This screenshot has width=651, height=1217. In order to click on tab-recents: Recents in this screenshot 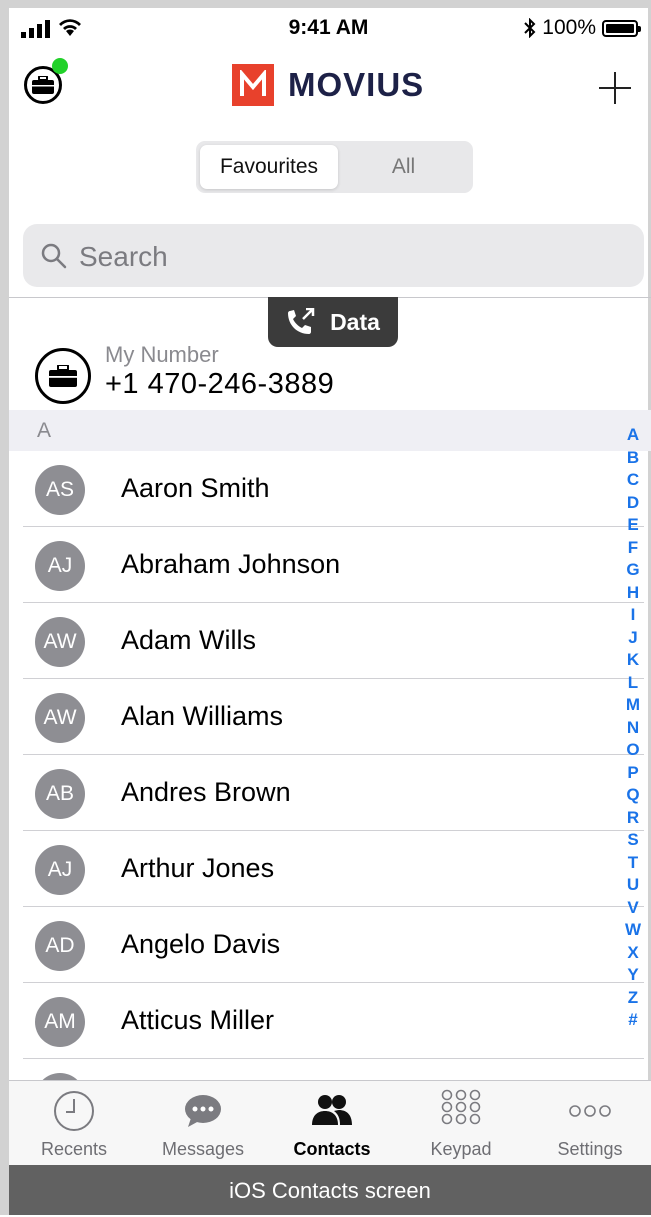, I will do `click(74, 1123)`.